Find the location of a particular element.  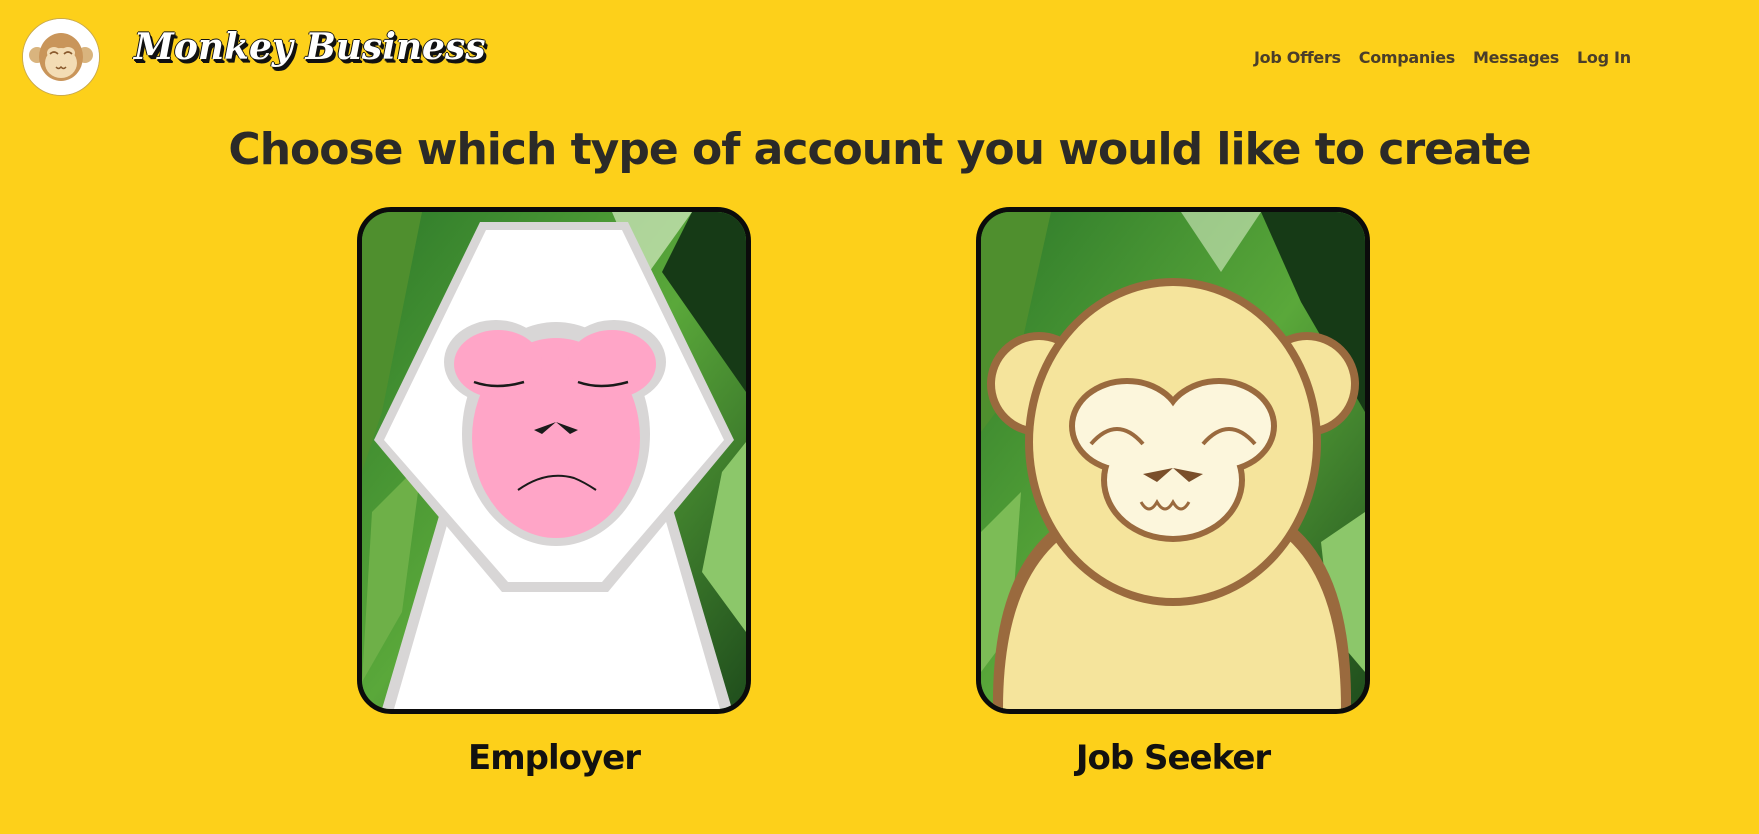

white-monkey-icon is located at coordinates (554, 460).